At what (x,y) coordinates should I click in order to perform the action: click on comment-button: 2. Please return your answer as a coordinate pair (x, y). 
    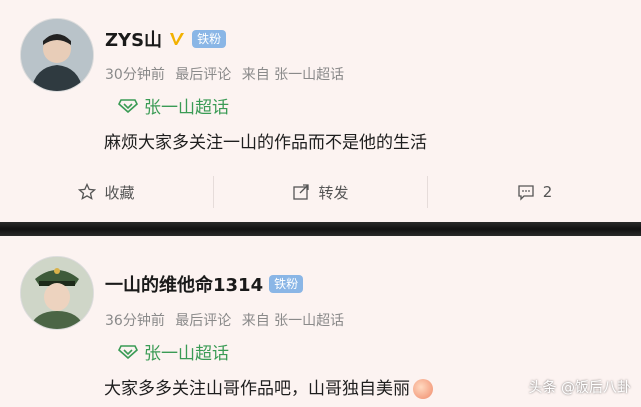
    Looking at the image, I should click on (534, 192).